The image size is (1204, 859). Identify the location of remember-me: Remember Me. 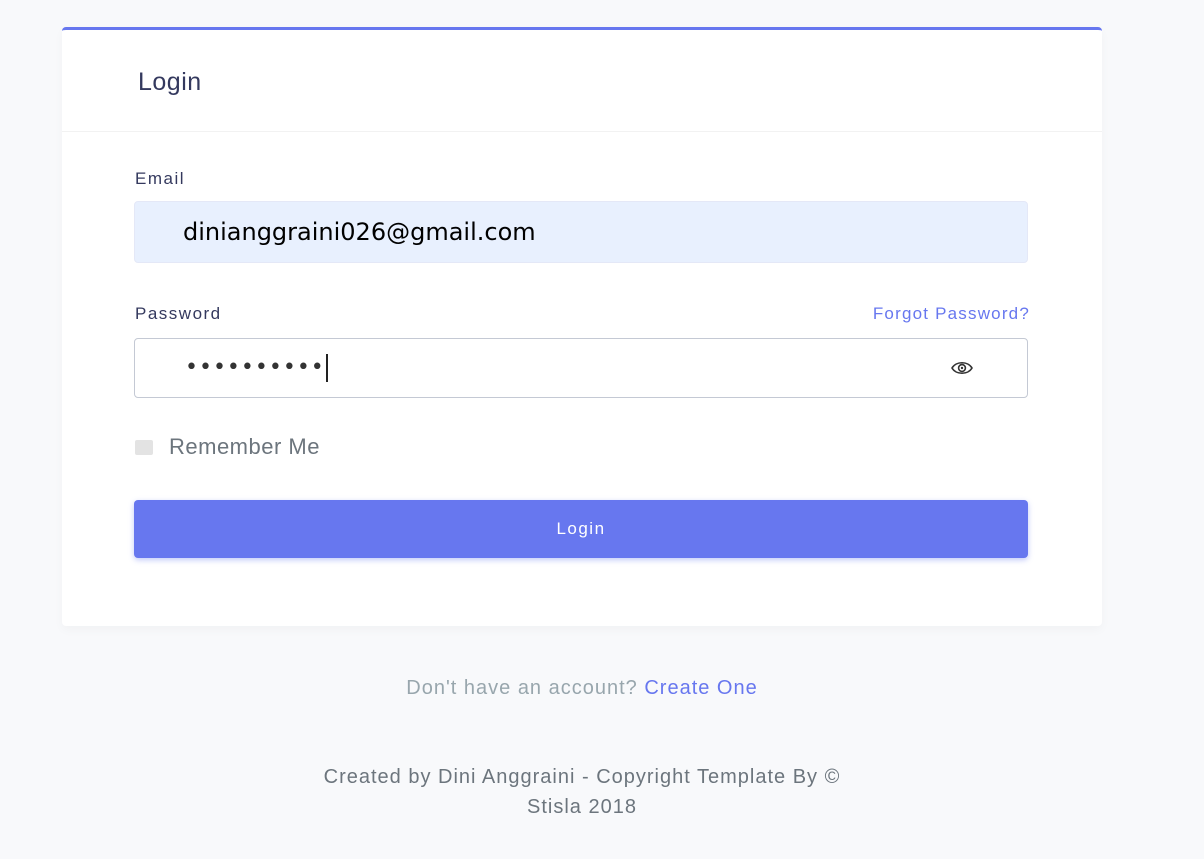
(227, 447).